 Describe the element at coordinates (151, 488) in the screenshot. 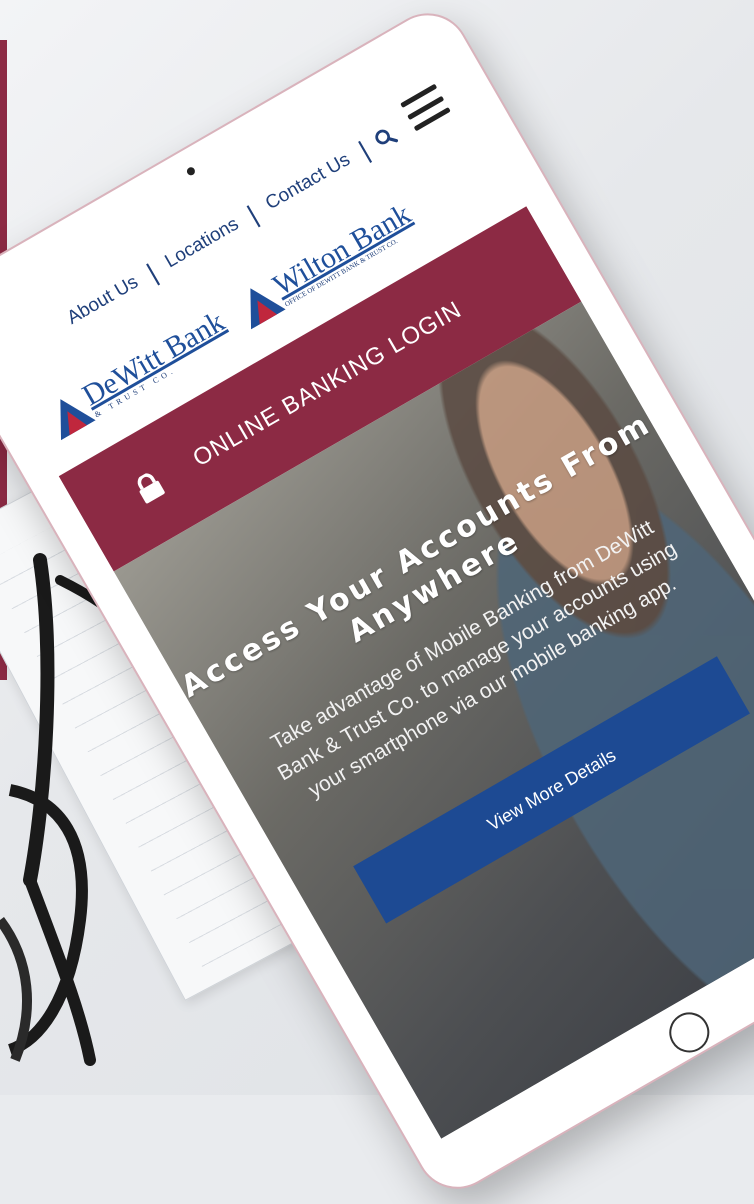

I see `lock-icon` at that location.